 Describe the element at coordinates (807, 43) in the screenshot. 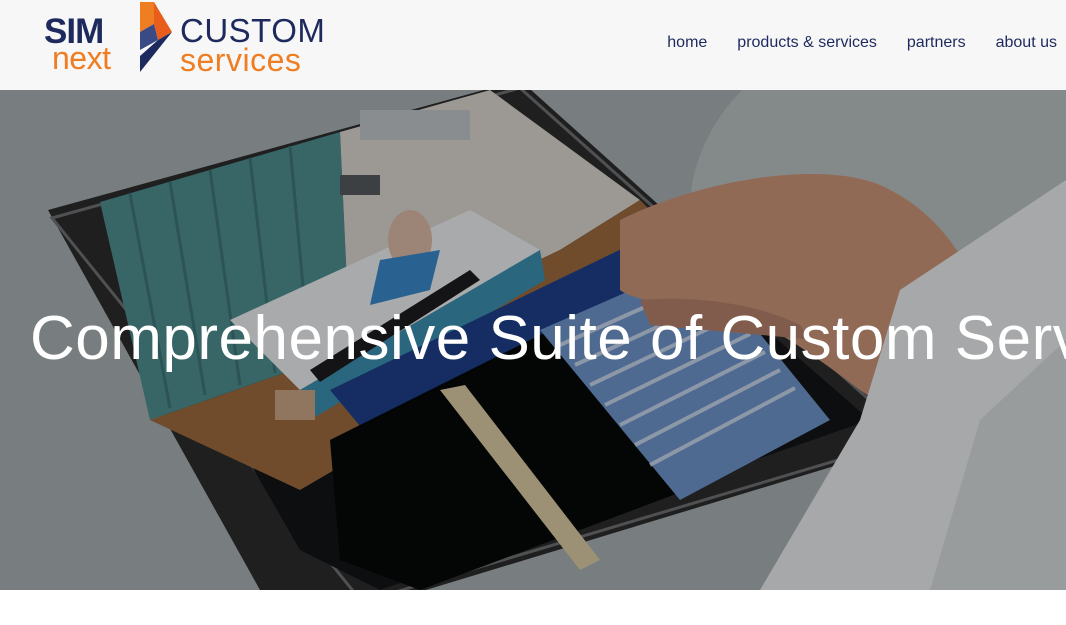

I see `nav-products-services: products & services` at that location.